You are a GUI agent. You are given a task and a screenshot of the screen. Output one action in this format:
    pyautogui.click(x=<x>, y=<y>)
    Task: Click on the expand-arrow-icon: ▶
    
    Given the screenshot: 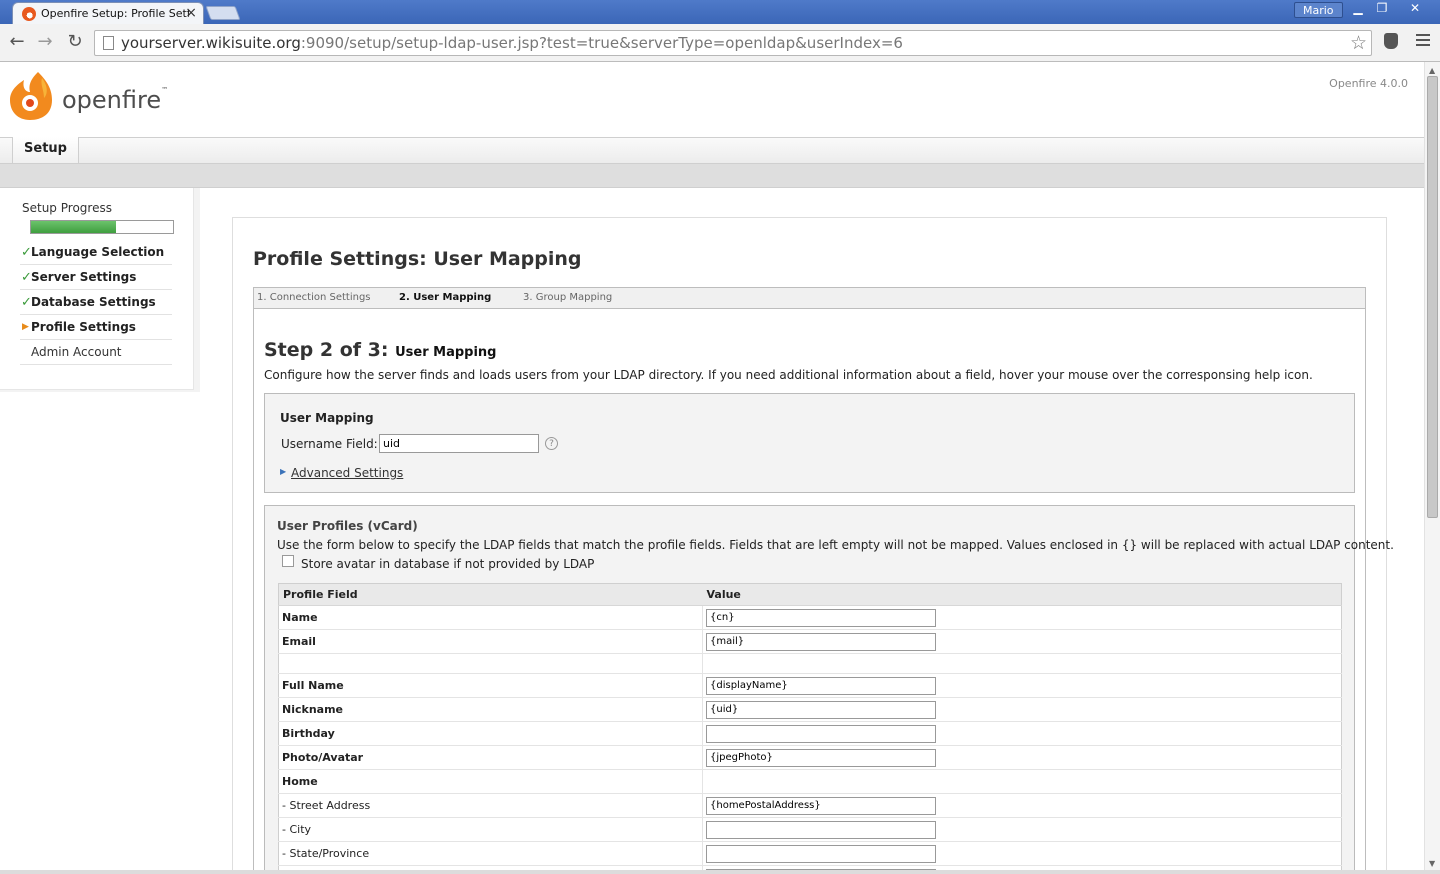 What is the action you would take?
    pyautogui.click(x=283, y=471)
    